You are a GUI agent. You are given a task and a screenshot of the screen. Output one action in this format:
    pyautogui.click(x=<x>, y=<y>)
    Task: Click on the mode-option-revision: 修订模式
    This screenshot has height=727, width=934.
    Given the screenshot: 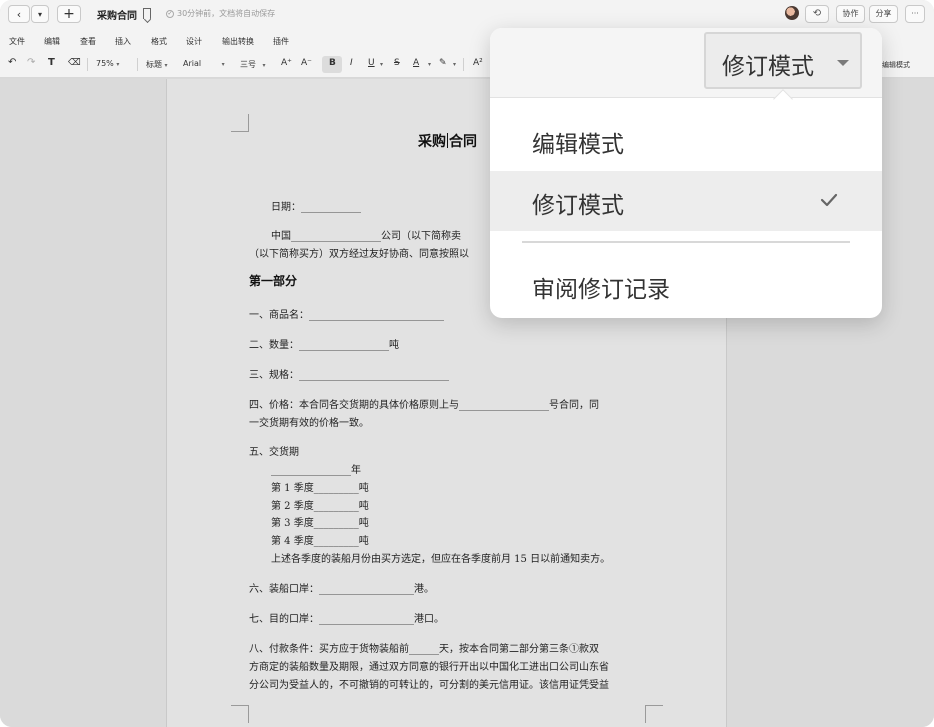 What is the action you would take?
    pyautogui.click(x=686, y=201)
    